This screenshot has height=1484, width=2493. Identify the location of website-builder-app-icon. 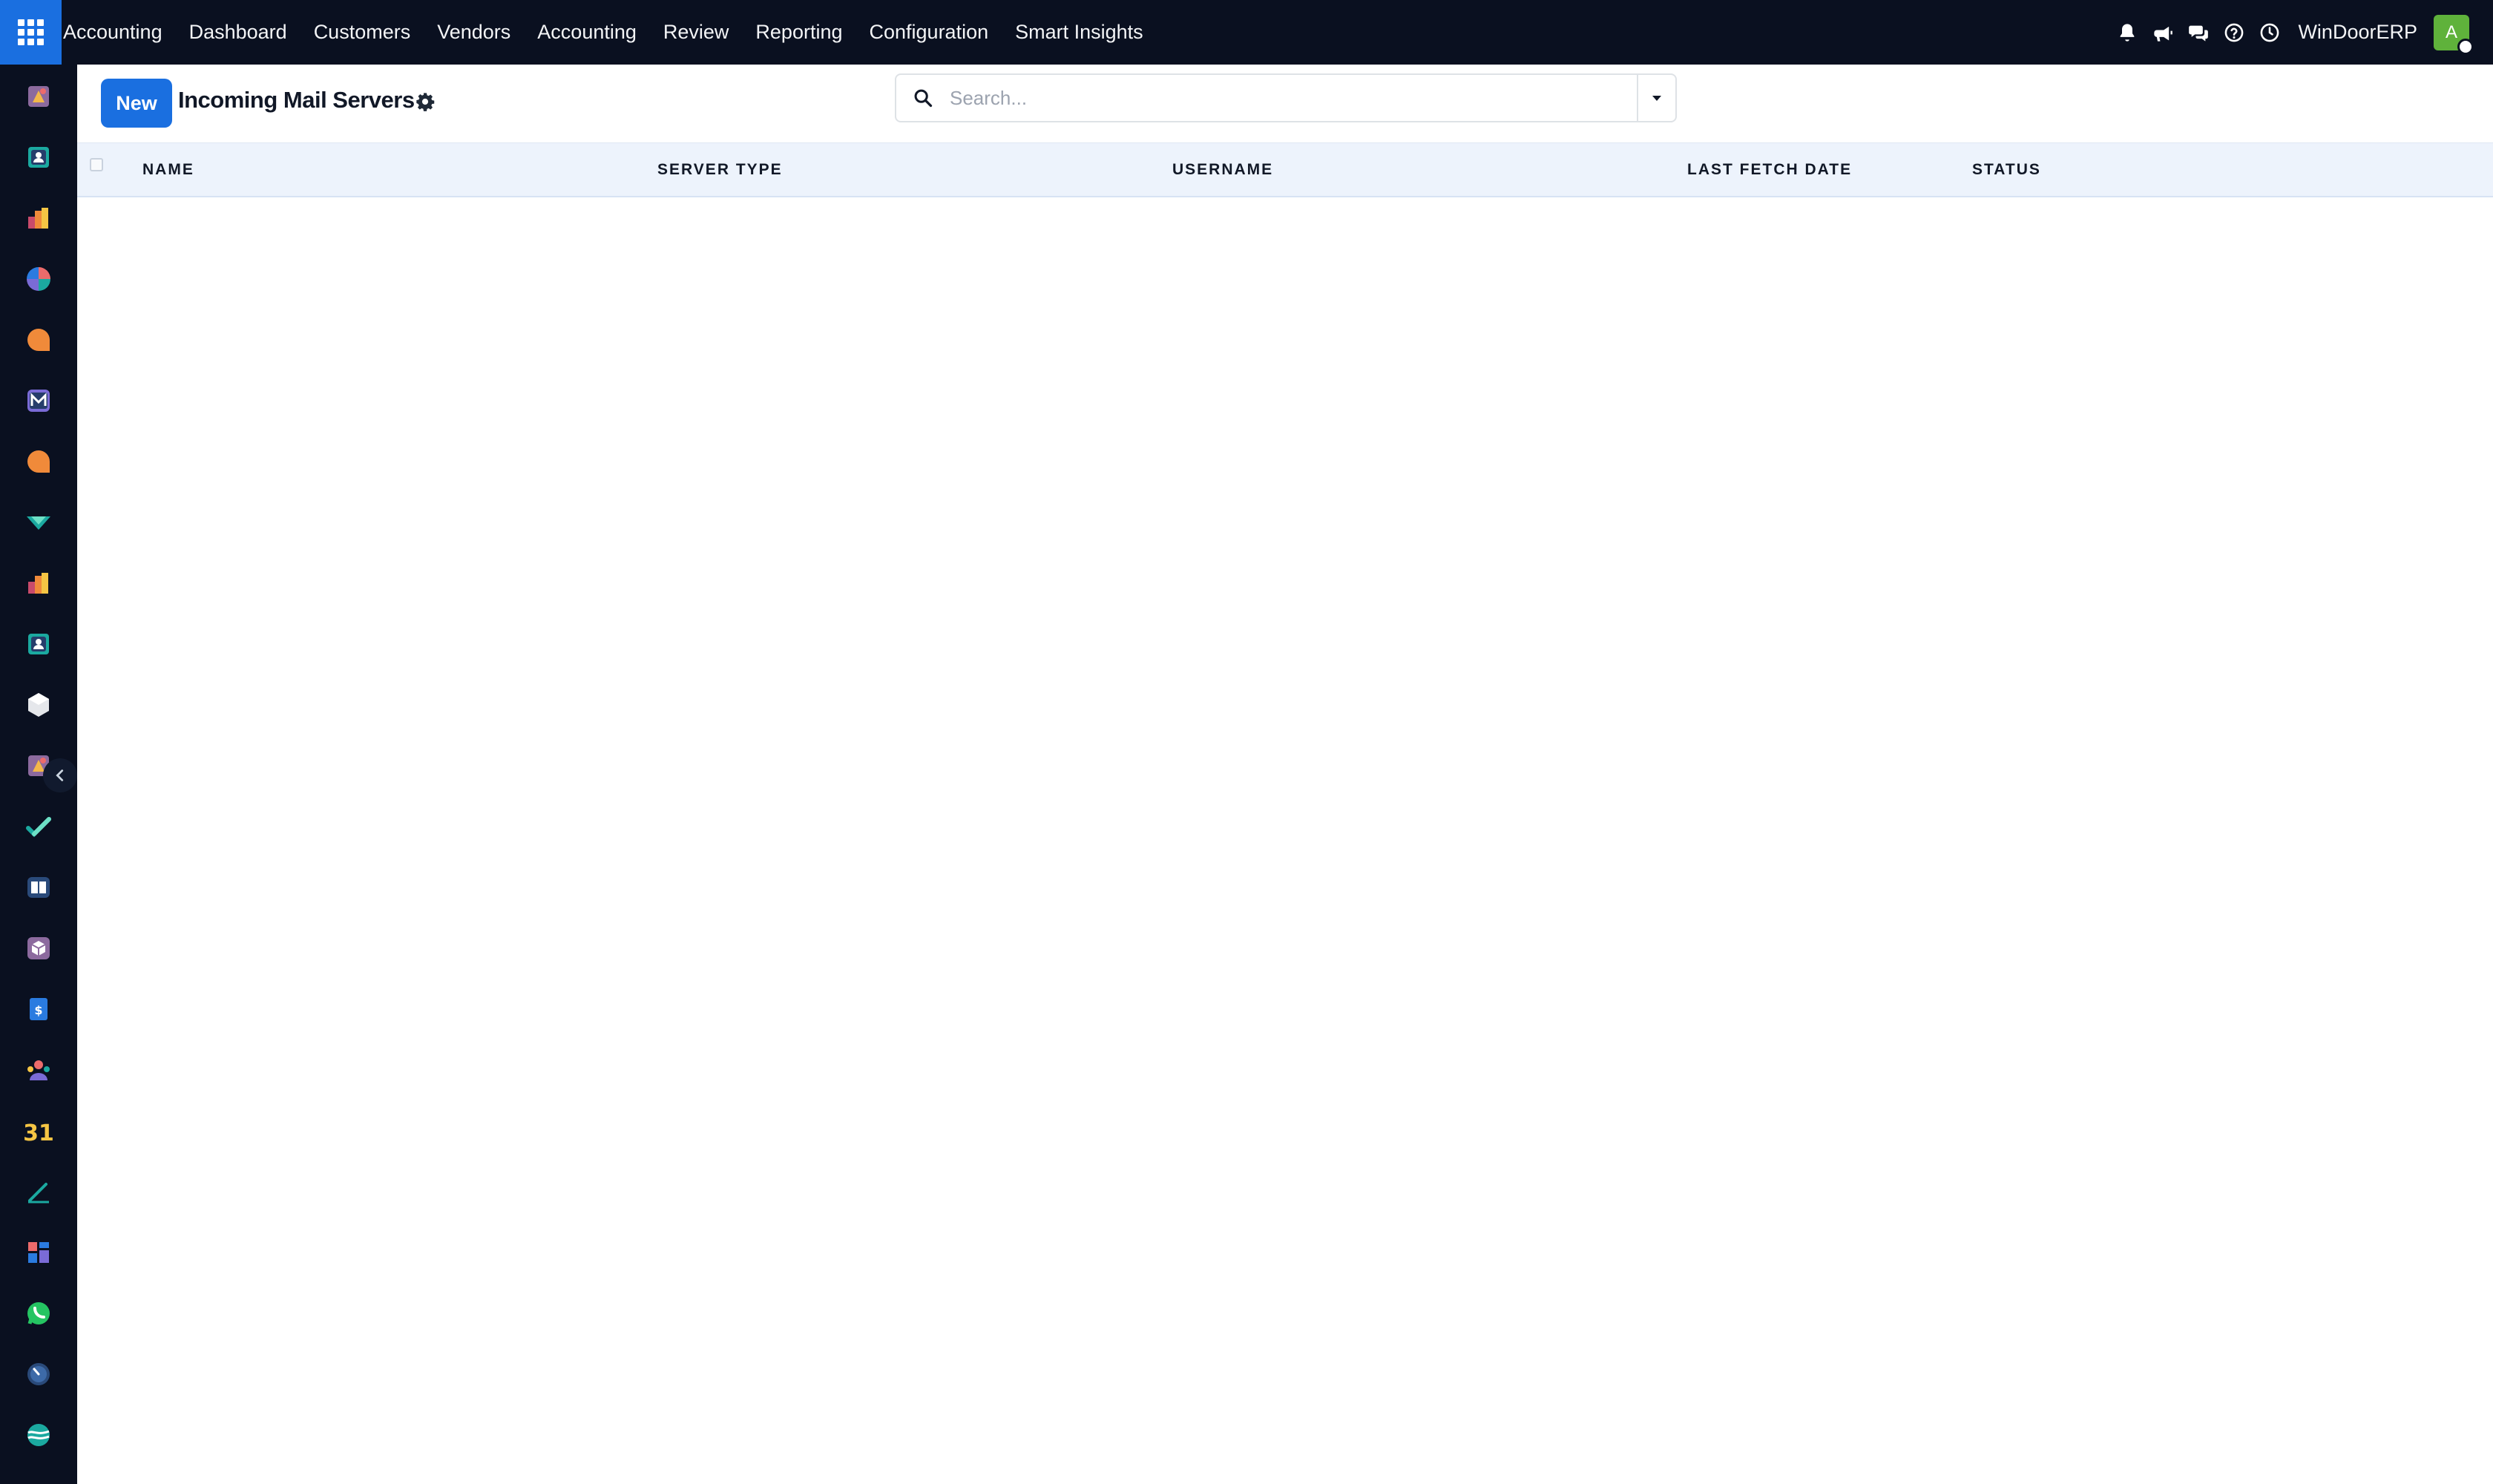
(38, 1435).